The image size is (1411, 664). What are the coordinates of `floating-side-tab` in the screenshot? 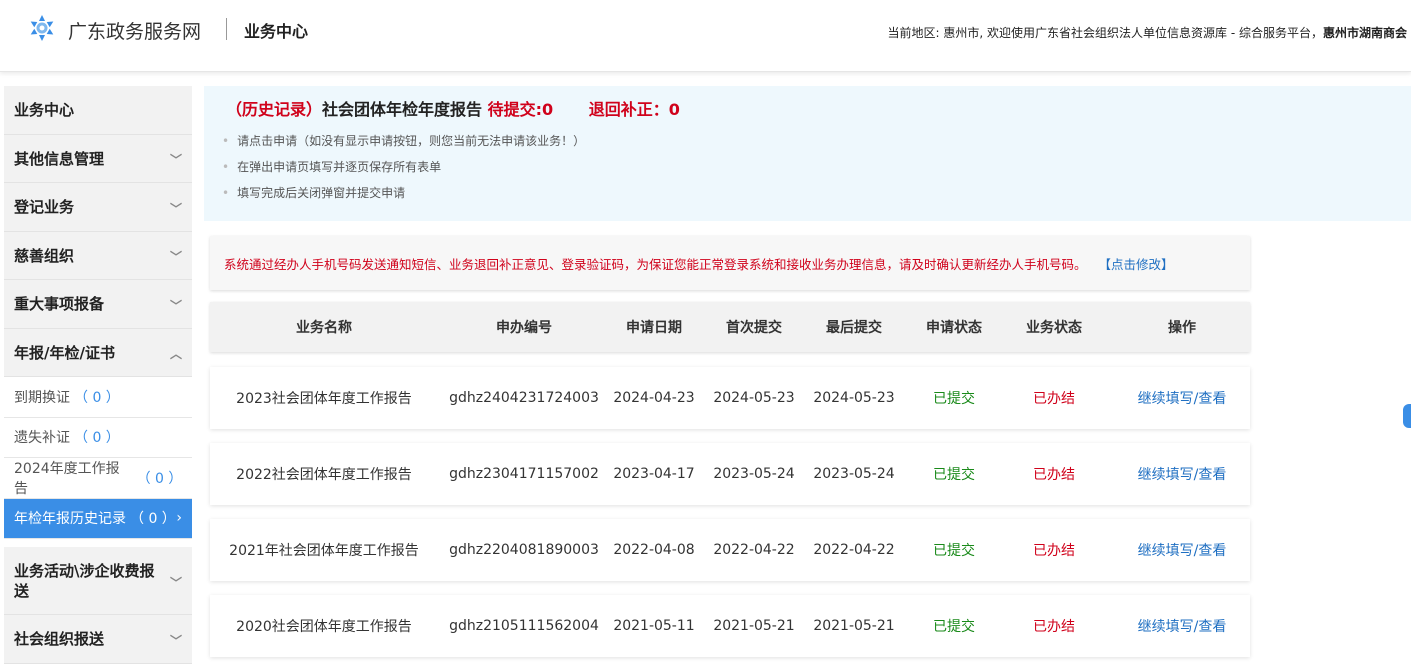 It's located at (1407, 416).